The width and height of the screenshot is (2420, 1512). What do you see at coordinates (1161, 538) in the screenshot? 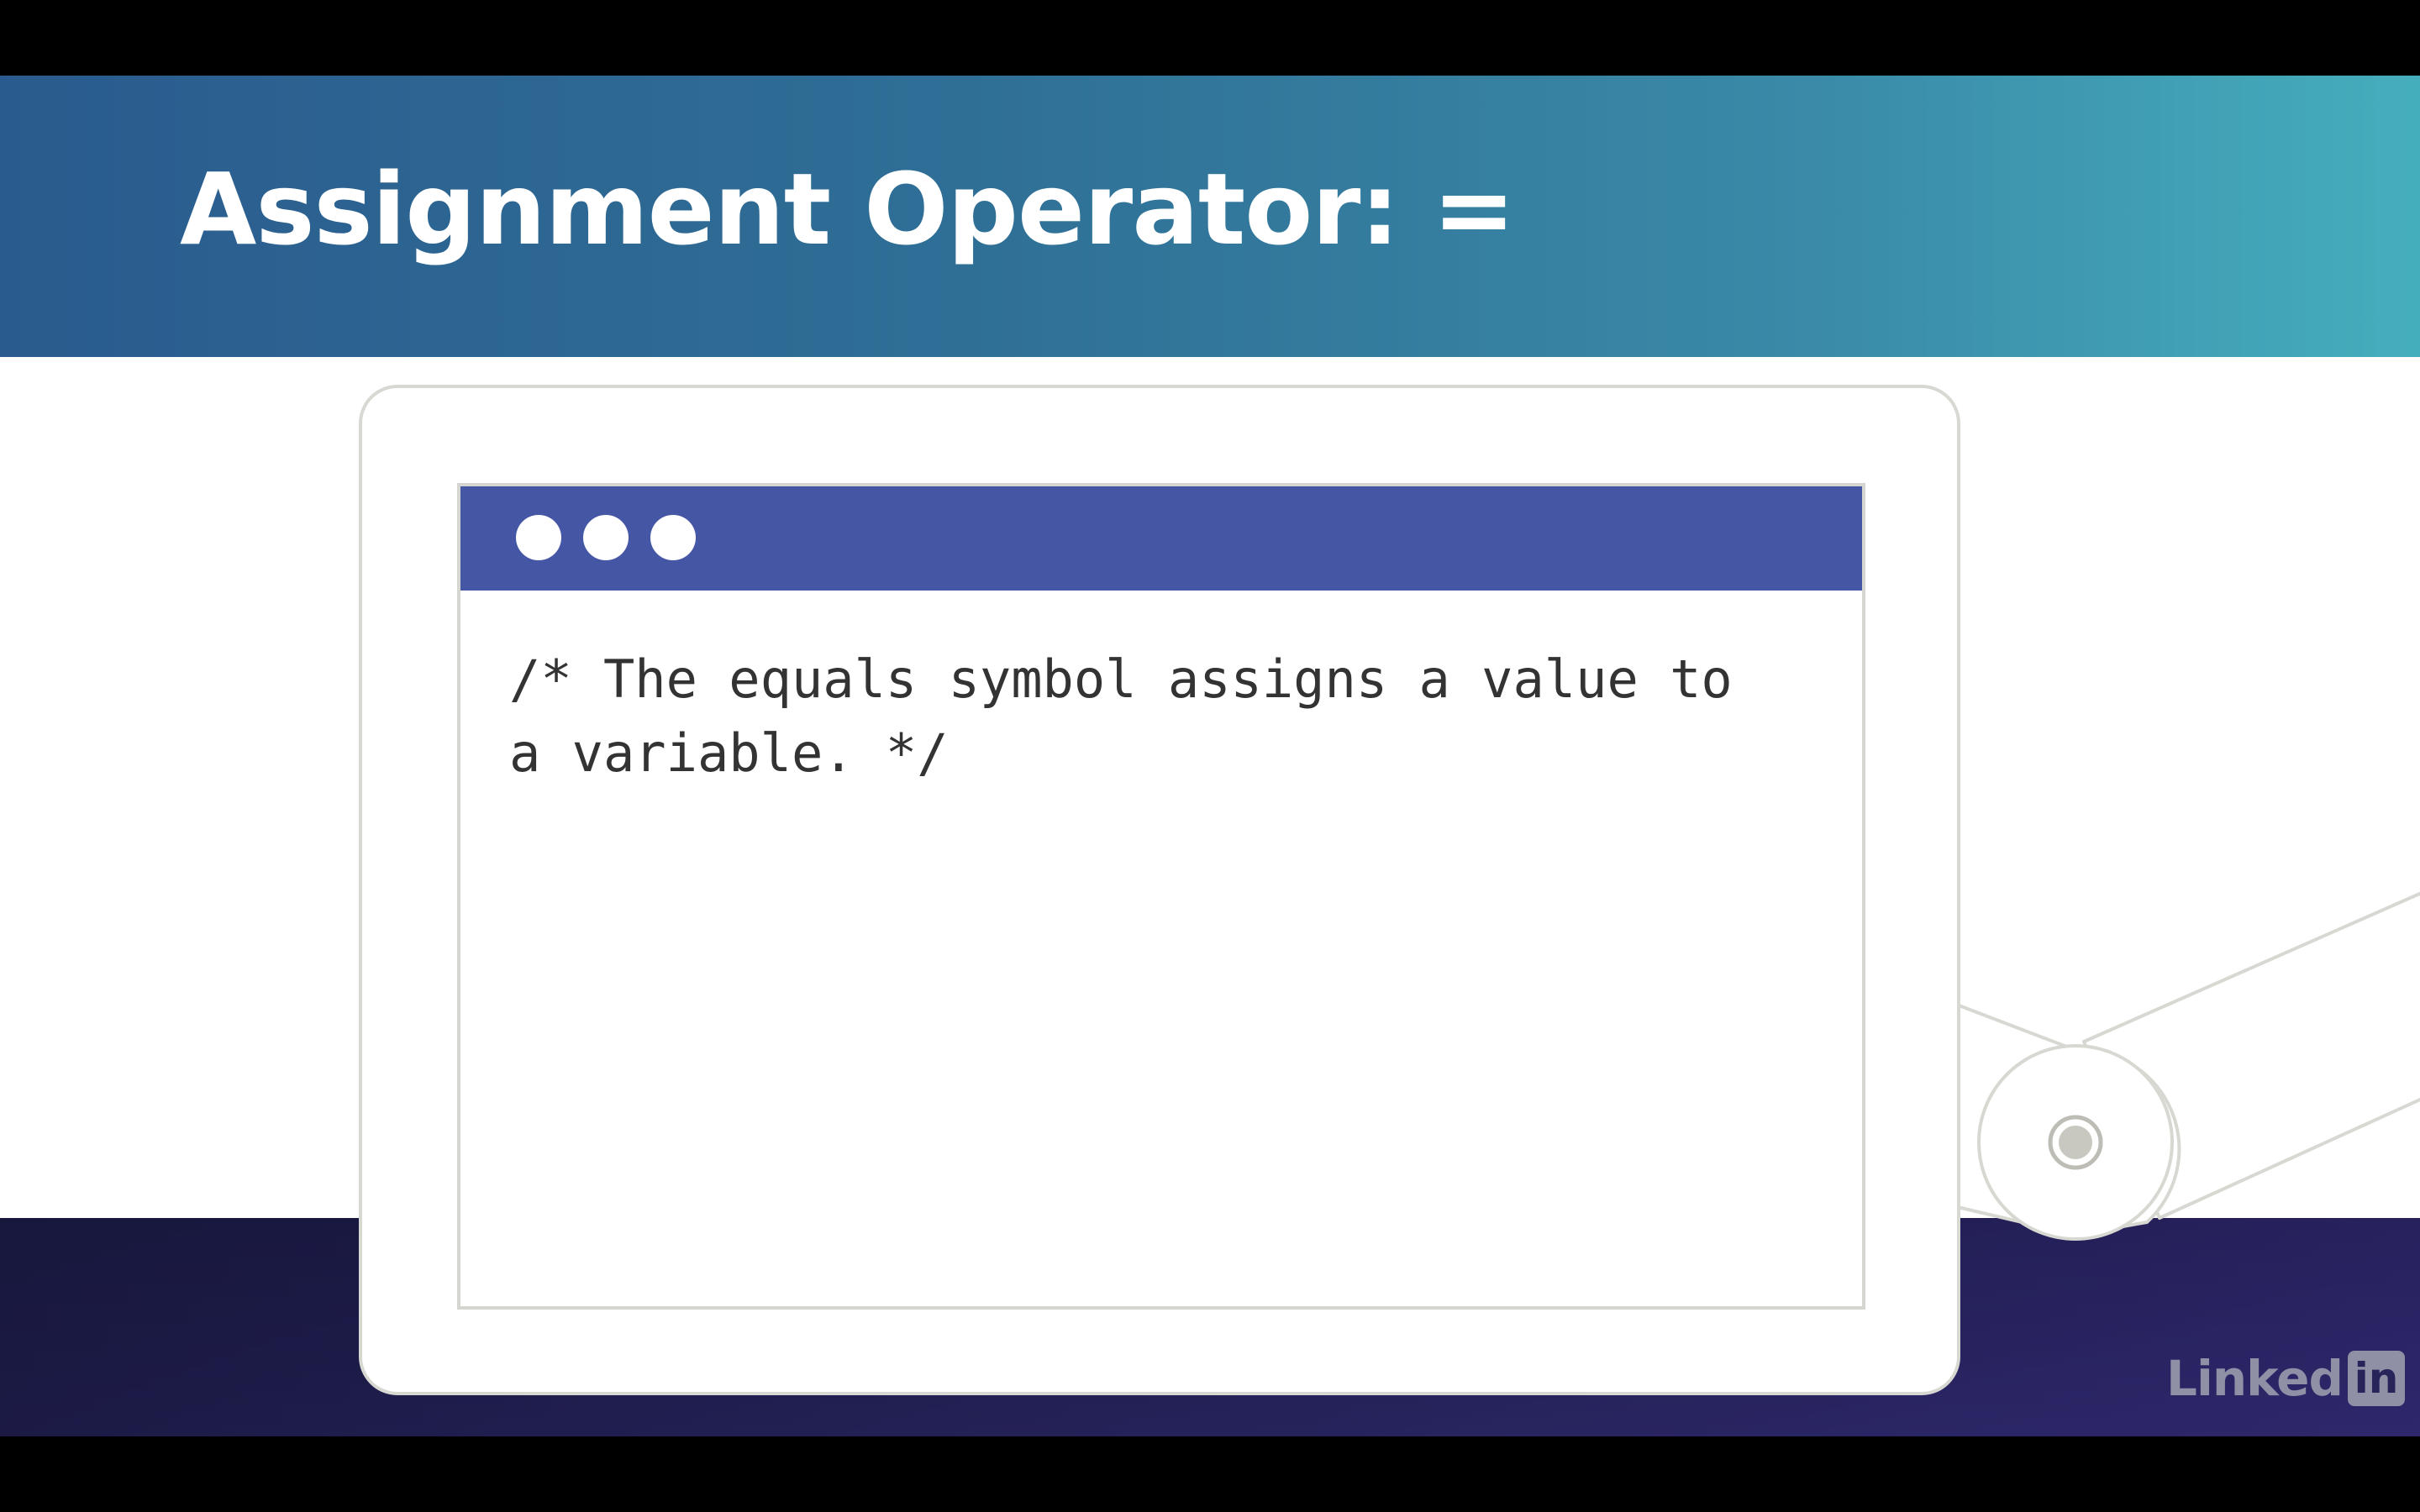
I see `window-title-bar` at bounding box center [1161, 538].